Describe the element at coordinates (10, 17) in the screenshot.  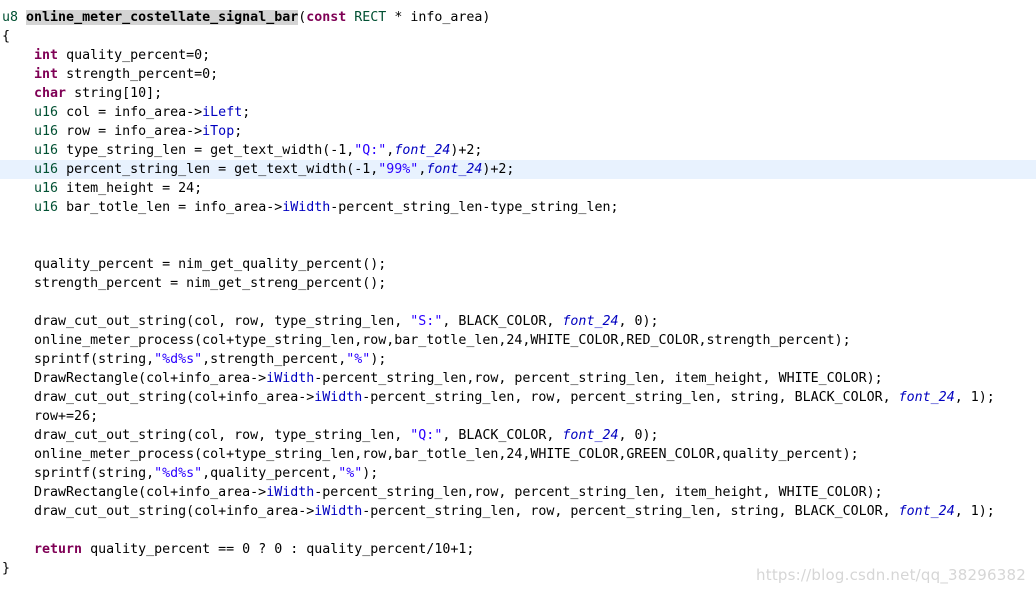
I see `token-type: u8` at that location.